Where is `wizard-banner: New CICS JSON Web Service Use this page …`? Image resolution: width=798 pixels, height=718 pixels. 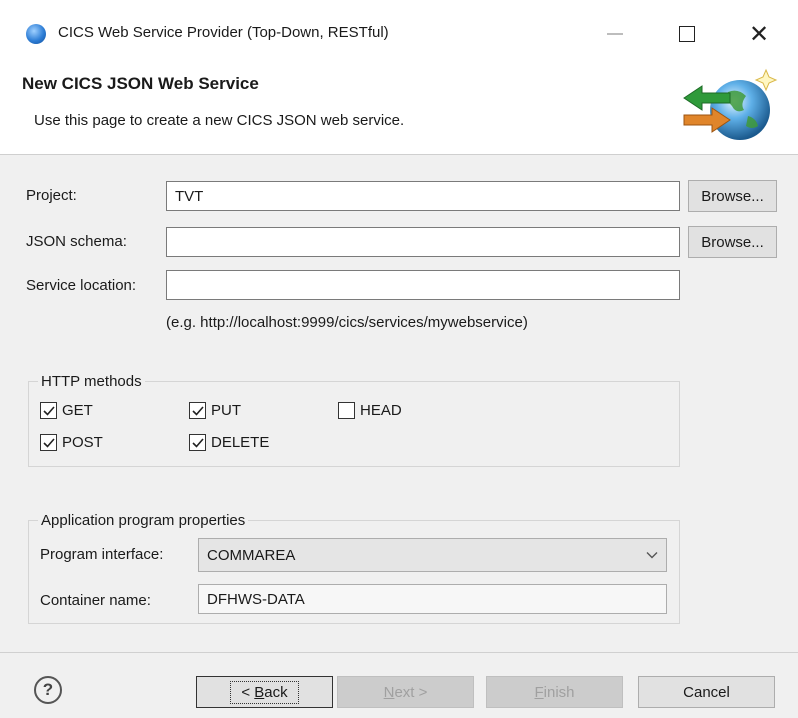 wizard-banner: New CICS JSON Web Service Use this page … is located at coordinates (399, 109).